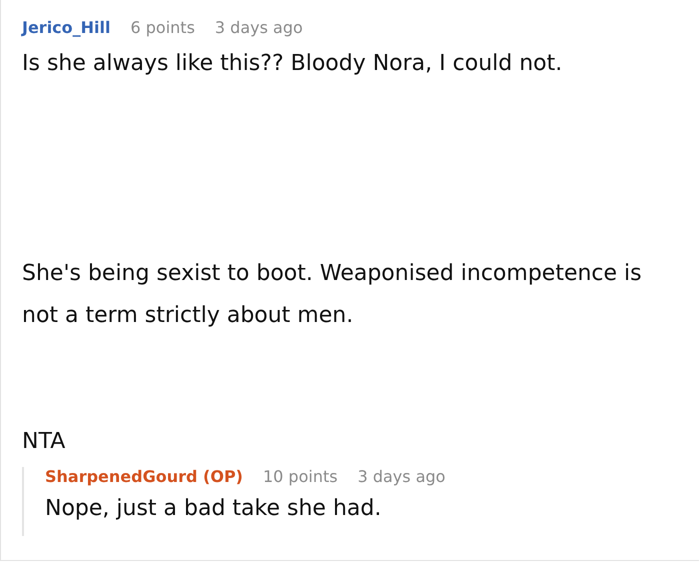 This screenshot has height=562, width=700. Describe the element at coordinates (162, 27) in the screenshot. I see `points-count: 6 points` at that location.